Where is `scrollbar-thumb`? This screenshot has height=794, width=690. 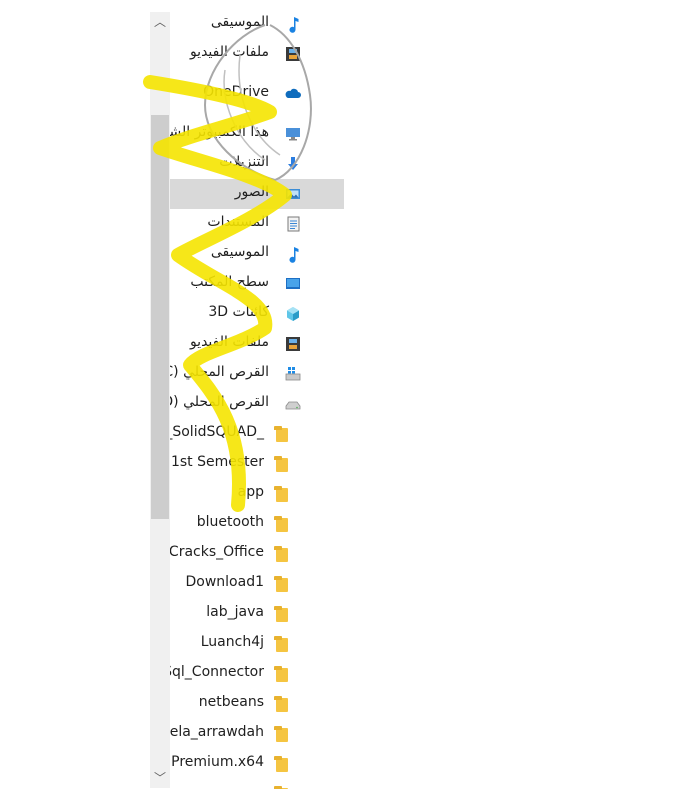 scrollbar-thumb is located at coordinates (160, 317).